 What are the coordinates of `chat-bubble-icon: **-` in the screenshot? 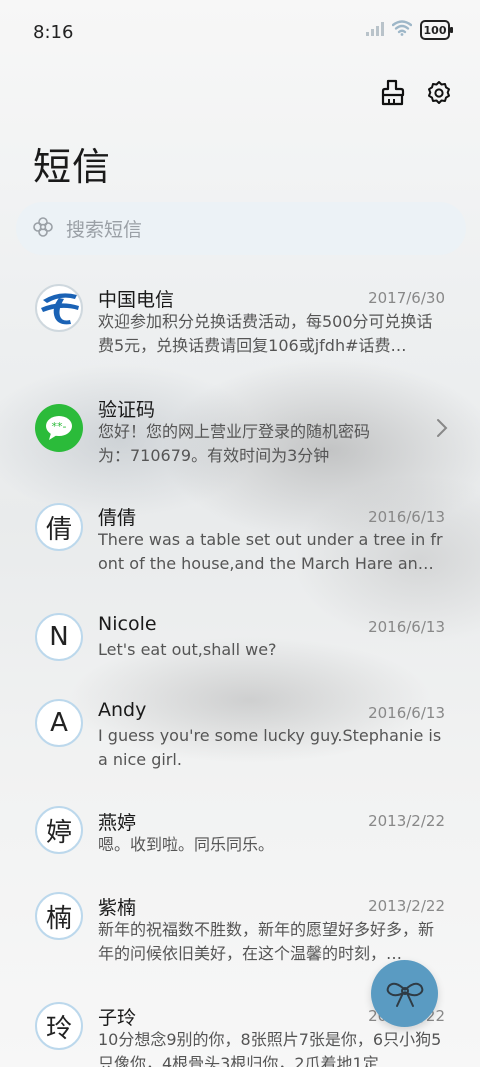 It's located at (59, 428).